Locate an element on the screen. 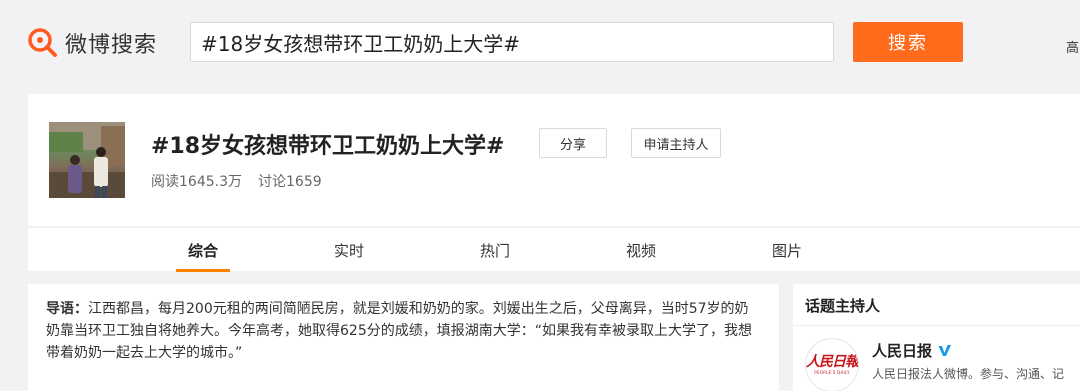 Image resolution: width=1080 pixels, height=391 pixels. divider is located at coordinates (936, 325).